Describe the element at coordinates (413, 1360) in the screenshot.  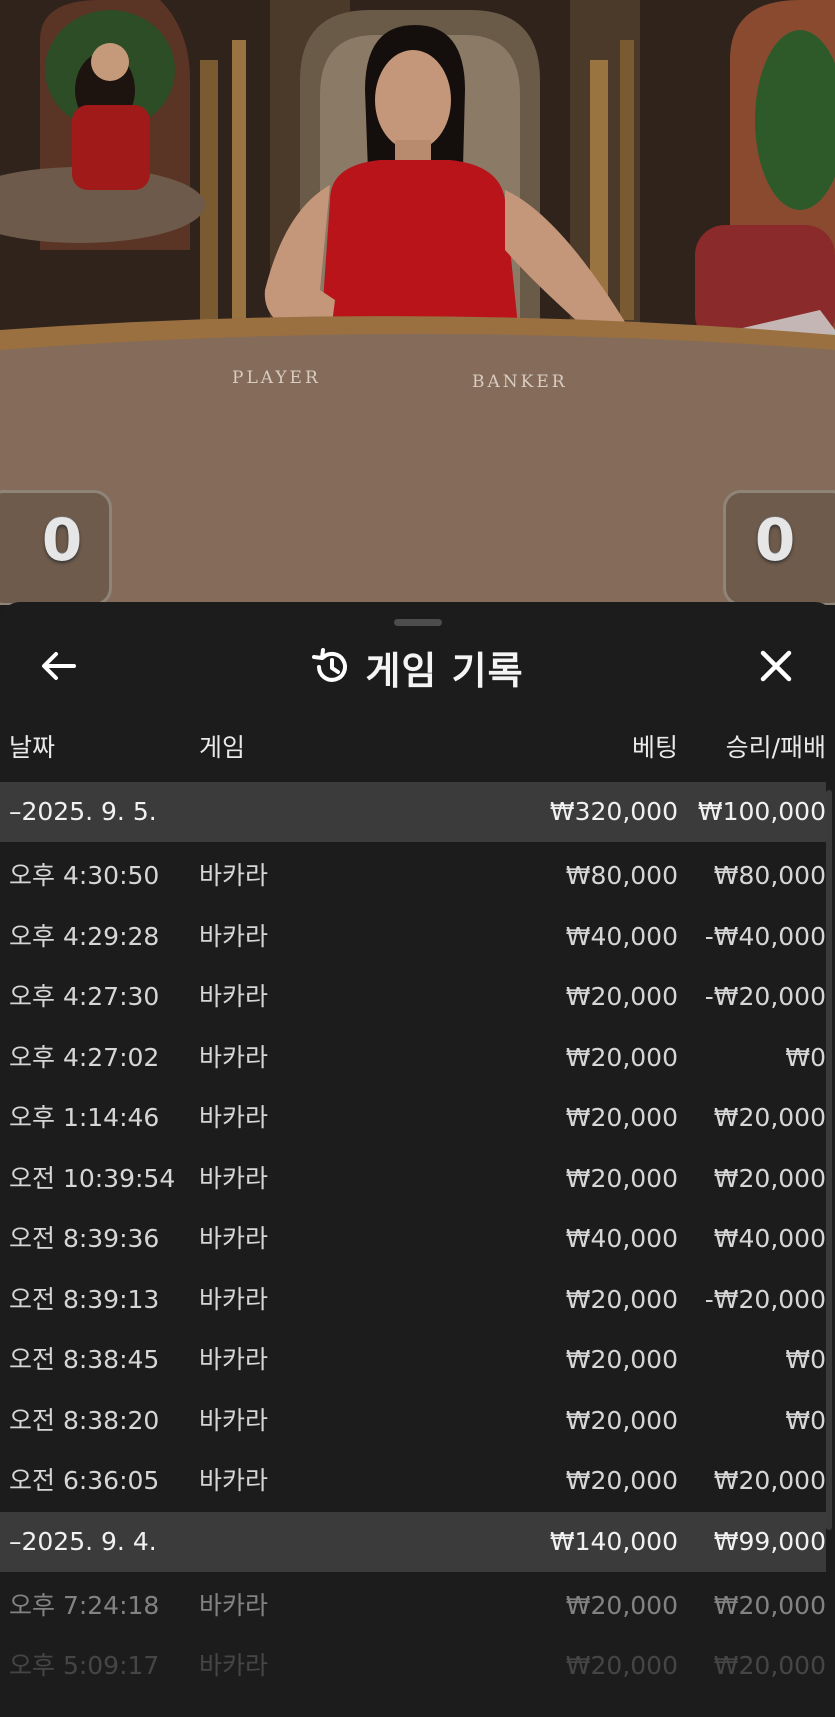
I see `table-row: 오전 8:38:45 바카라 ₩20,000 ₩0` at that location.